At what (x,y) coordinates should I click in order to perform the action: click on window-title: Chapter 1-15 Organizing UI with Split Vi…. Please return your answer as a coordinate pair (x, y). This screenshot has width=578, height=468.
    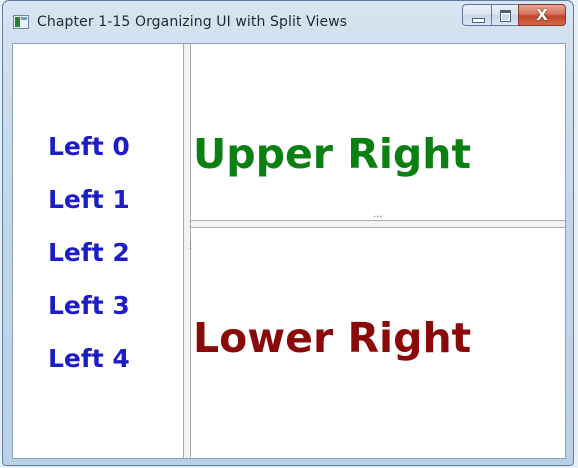
    Looking at the image, I should click on (192, 22).